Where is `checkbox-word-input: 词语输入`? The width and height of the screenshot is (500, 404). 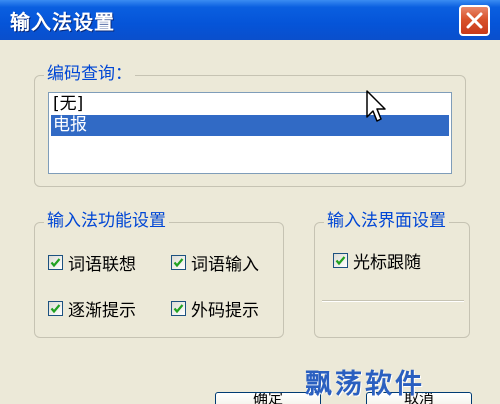 checkbox-word-input: 词语输入 is located at coordinates (215, 263).